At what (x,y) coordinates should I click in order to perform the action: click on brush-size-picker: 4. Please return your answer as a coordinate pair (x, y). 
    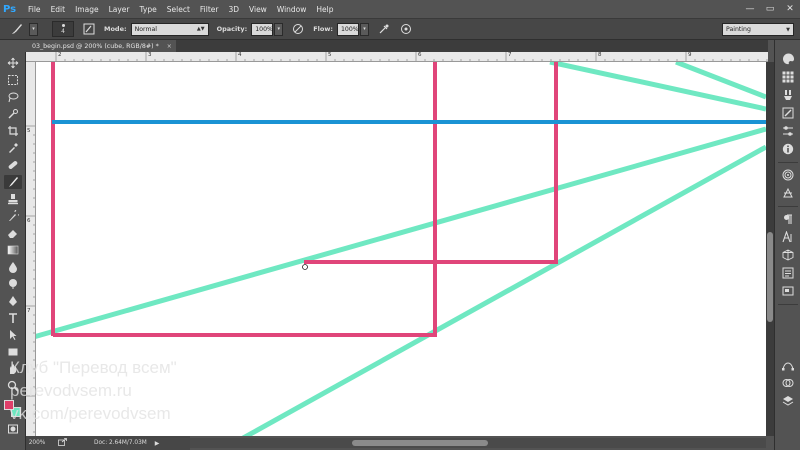
    Looking at the image, I should click on (63, 29).